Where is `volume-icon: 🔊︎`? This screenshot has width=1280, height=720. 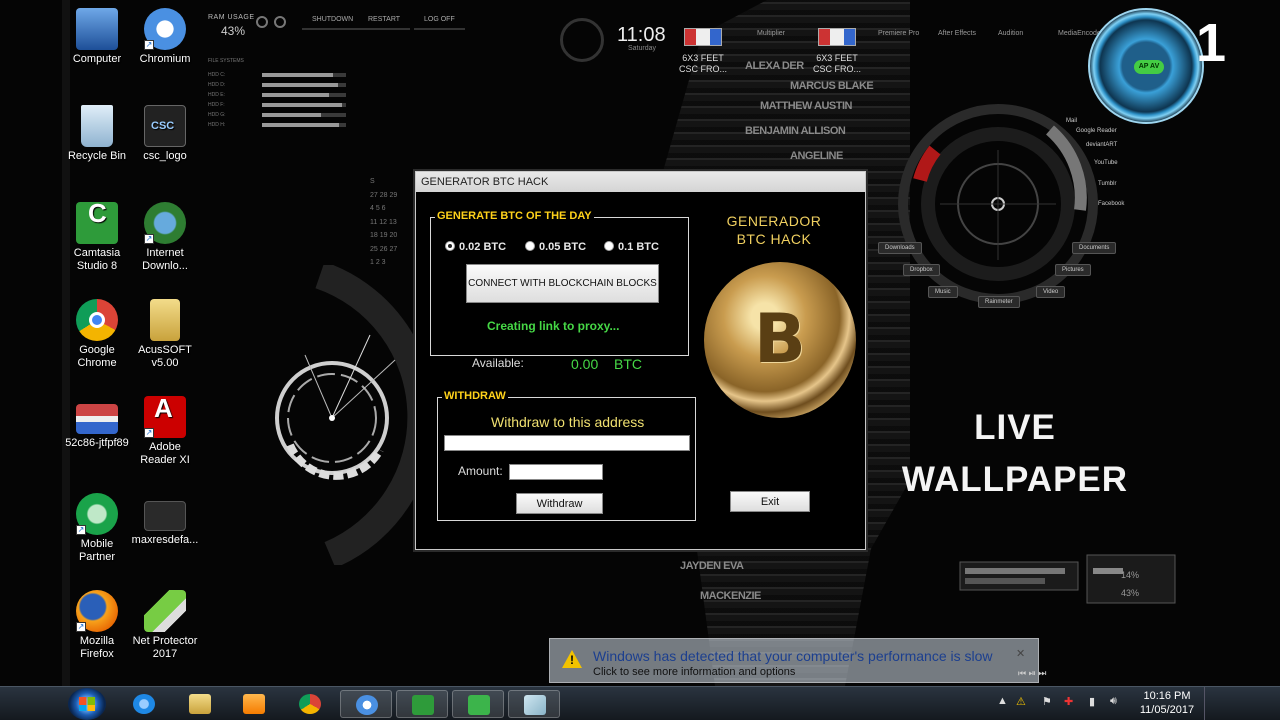 volume-icon: 🔊︎ is located at coordinates (1113, 701).